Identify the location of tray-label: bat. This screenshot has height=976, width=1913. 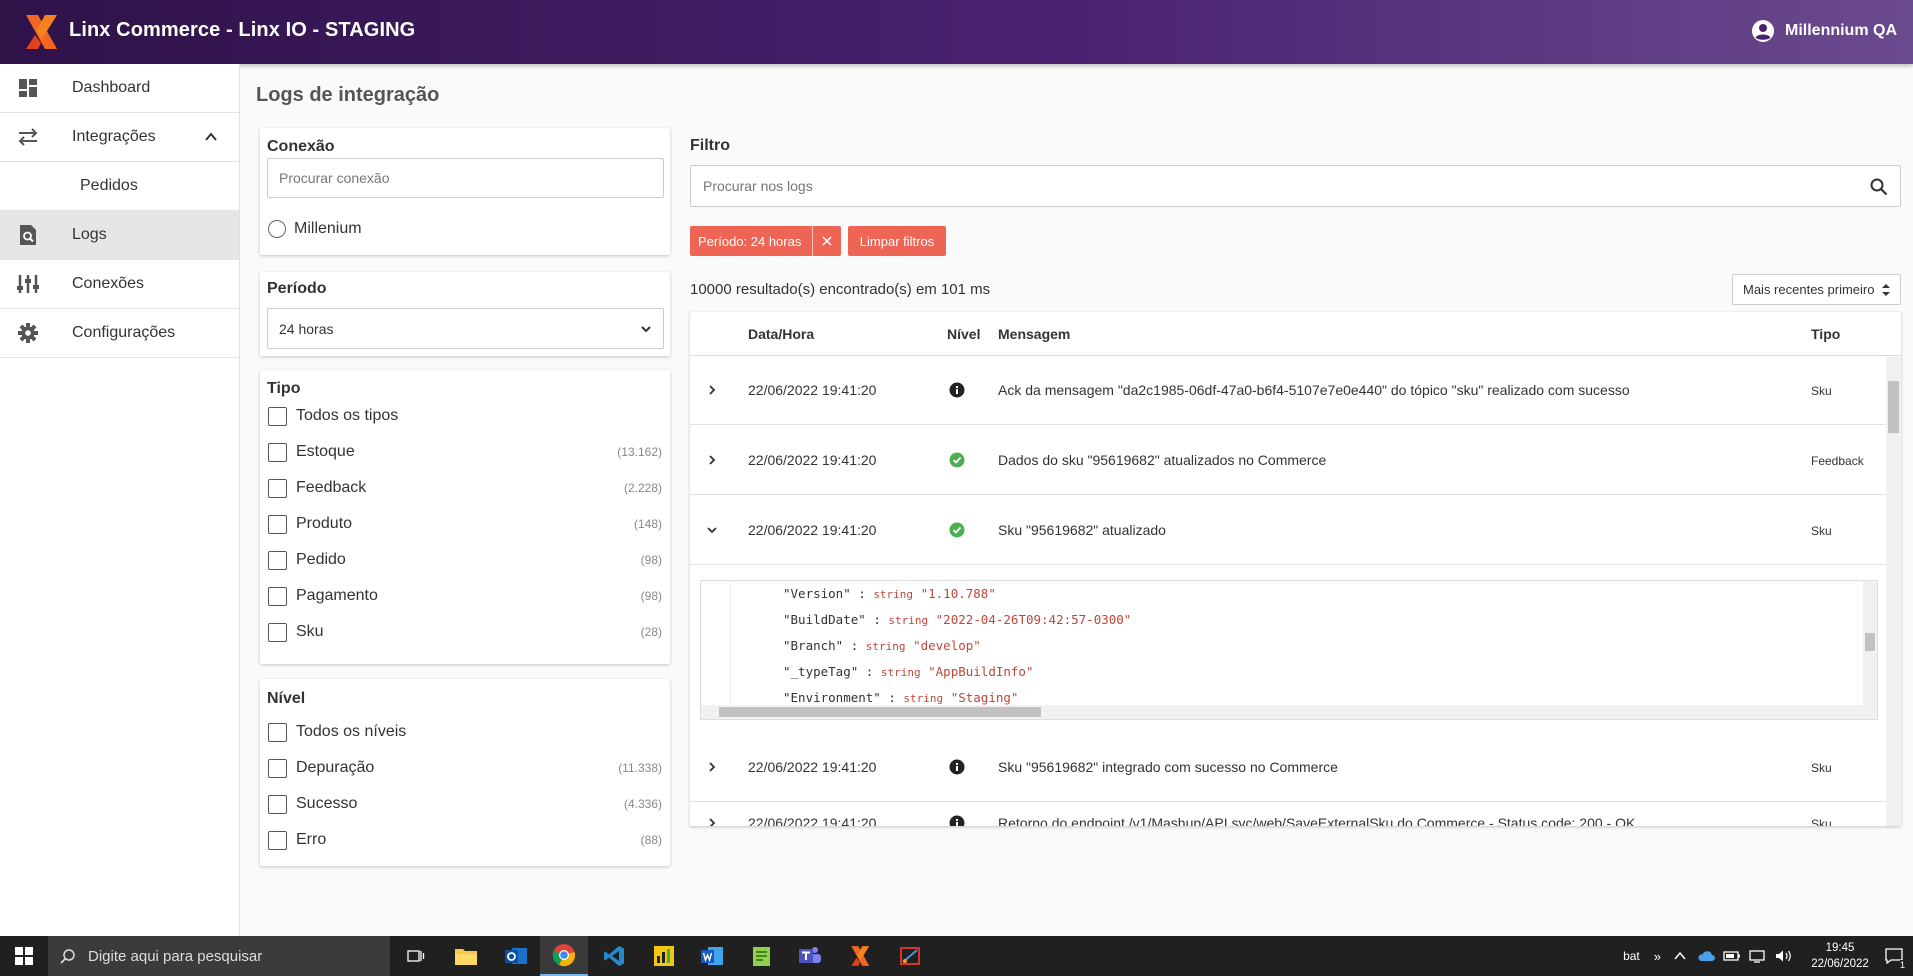
(1631, 956).